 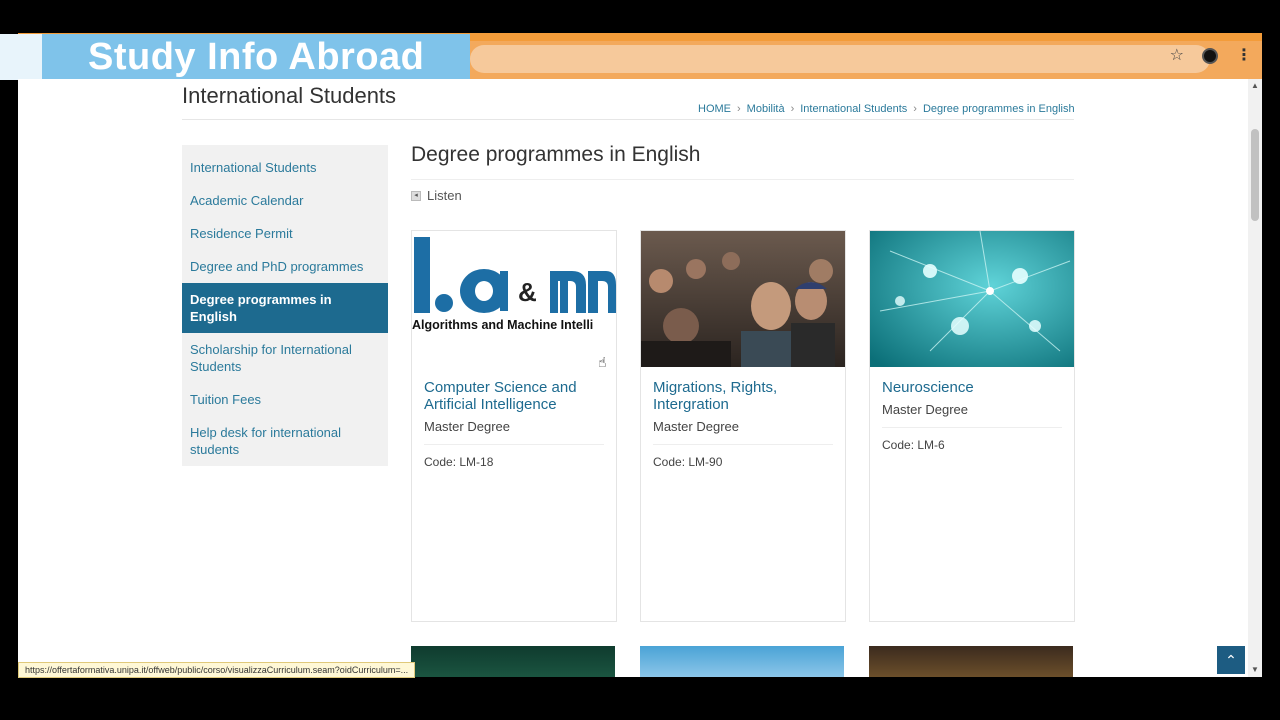 I want to click on crowd-photo, so click(x=743, y=299).